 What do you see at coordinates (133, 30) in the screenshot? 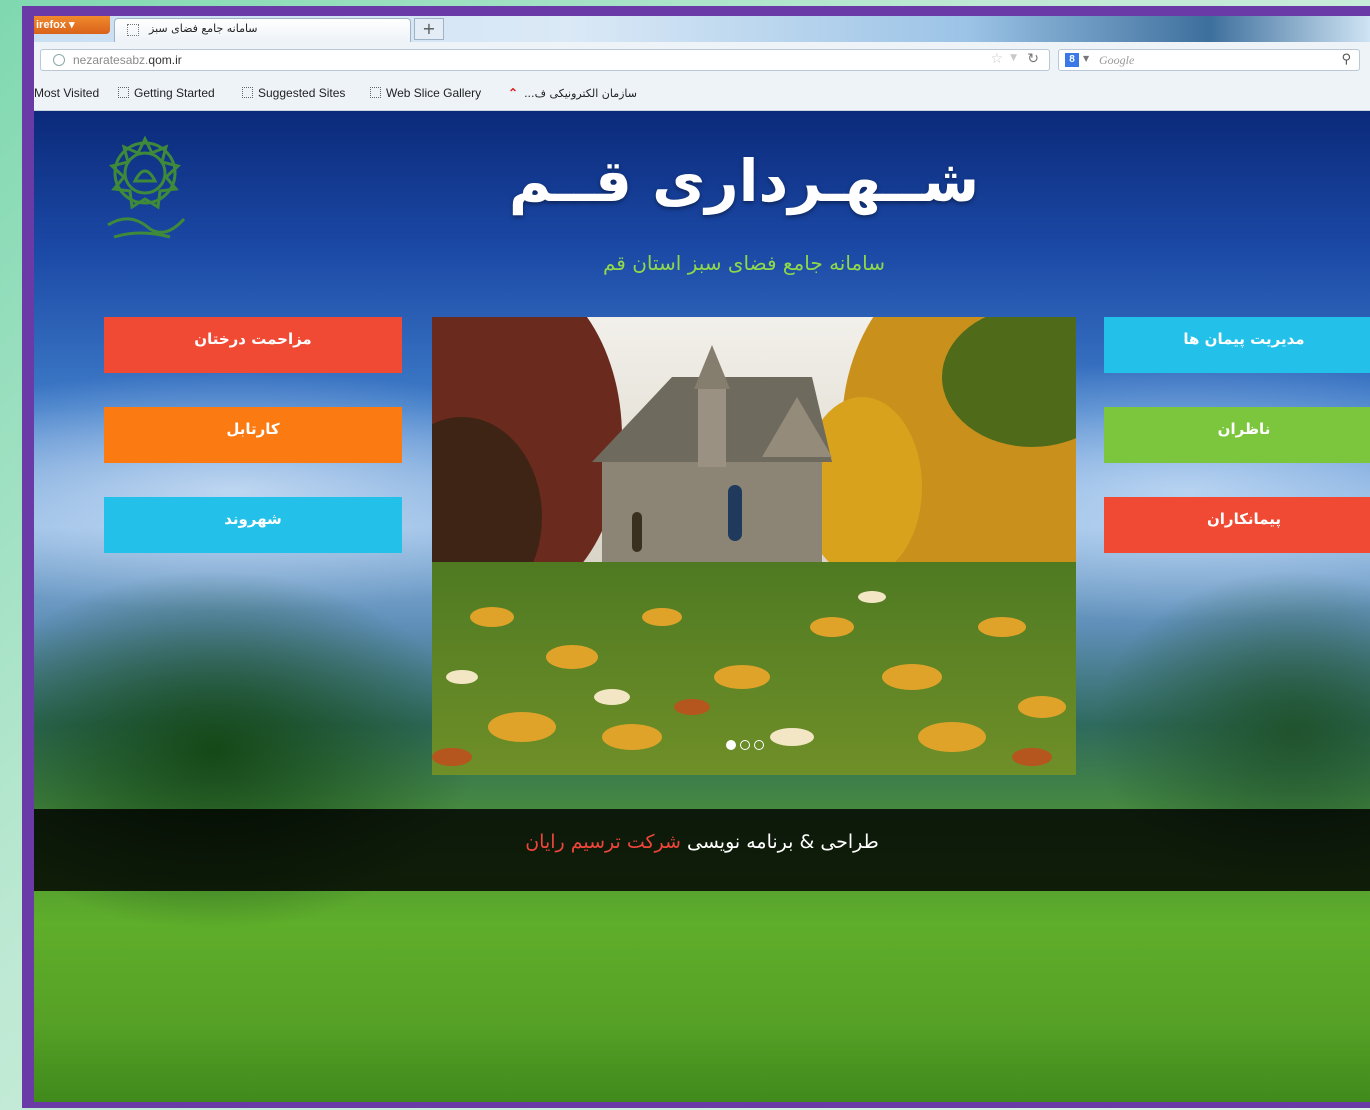
I see `page-favicon-icon` at bounding box center [133, 30].